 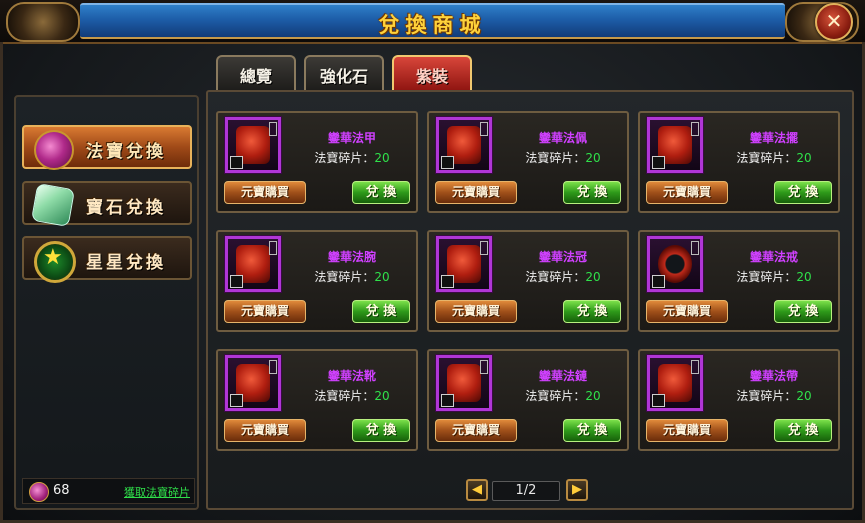 I want to click on item-card: 鑾華法靴 法寶碎片：20 元寶購買 兌 換, so click(x=317, y=400).